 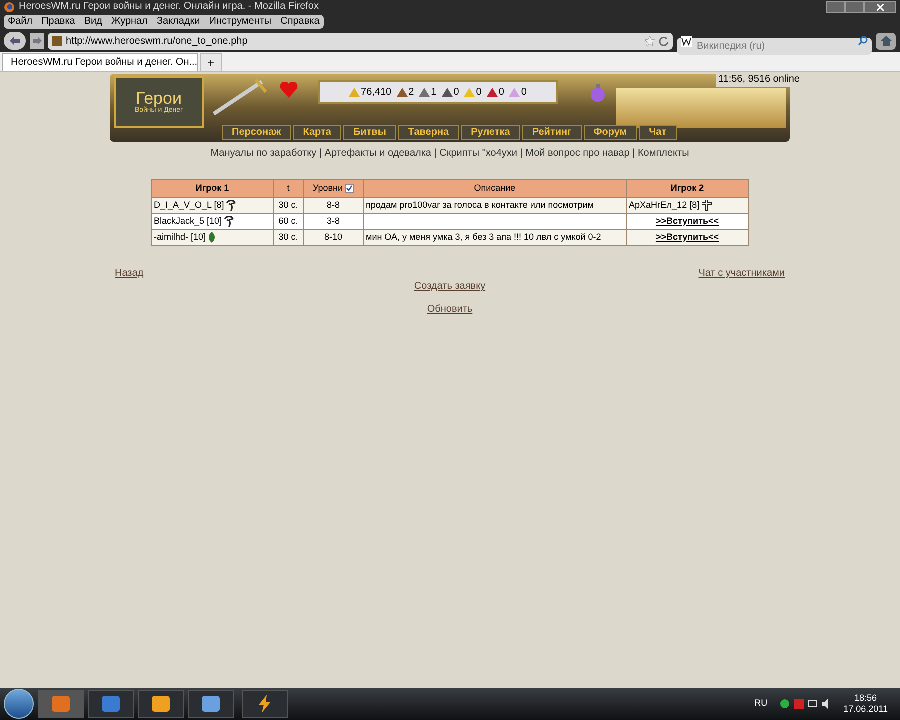 What do you see at coordinates (490, 132) in the screenshot?
I see `nav-button: Рулетка` at bounding box center [490, 132].